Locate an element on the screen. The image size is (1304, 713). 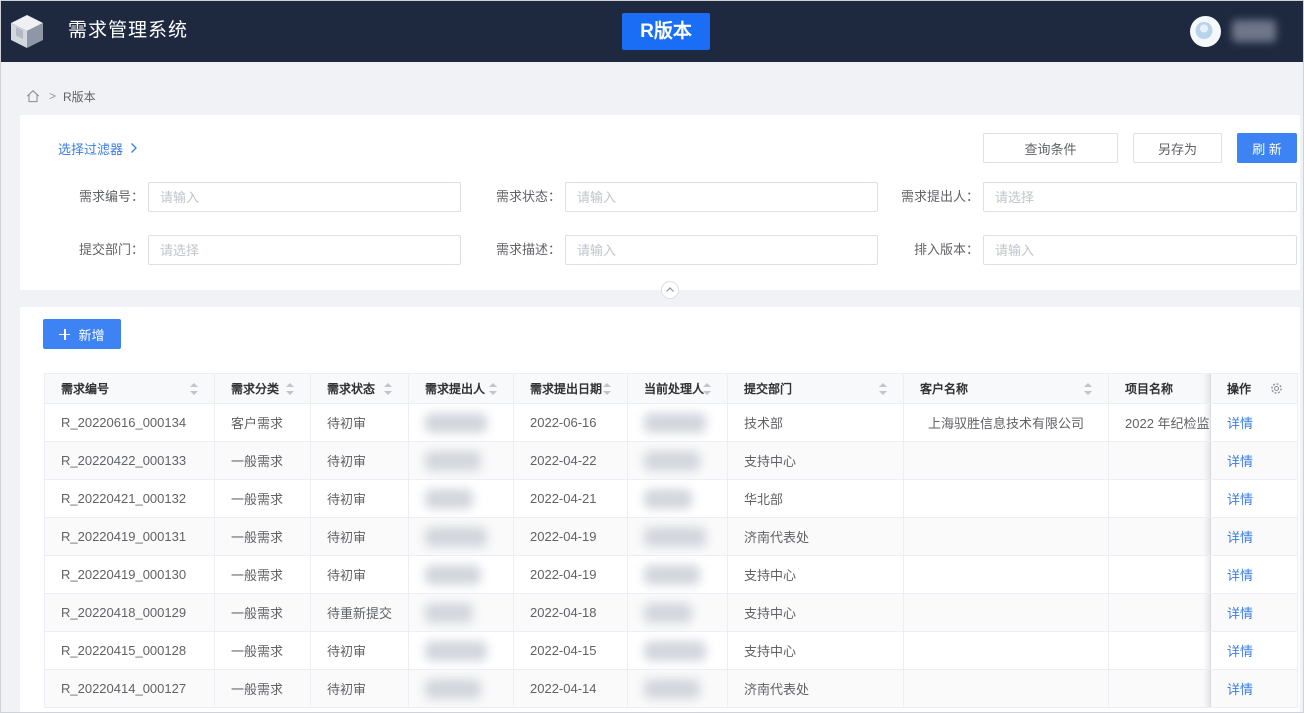
description-input is located at coordinates (721, 250).